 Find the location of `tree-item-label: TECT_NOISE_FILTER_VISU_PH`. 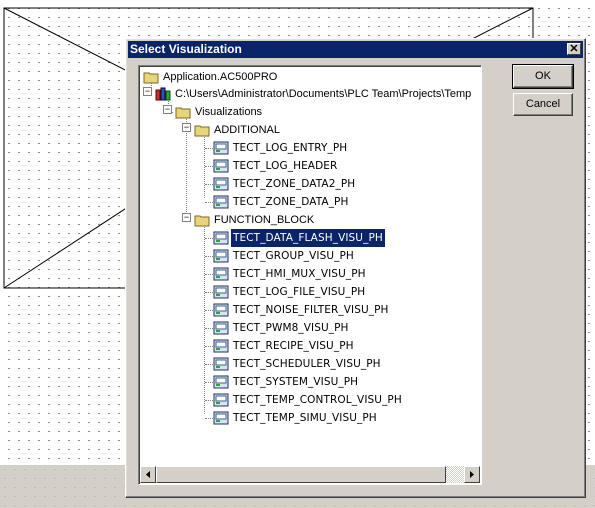

tree-item-label: TECT_NOISE_FILTER_VISU_PH is located at coordinates (311, 310).